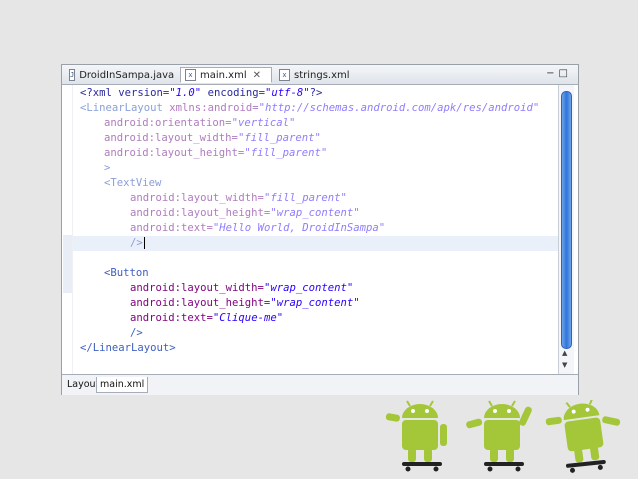  I want to click on code-line-1: <?xml version="1.0" encoding="utf-8"?>, so click(201, 93).